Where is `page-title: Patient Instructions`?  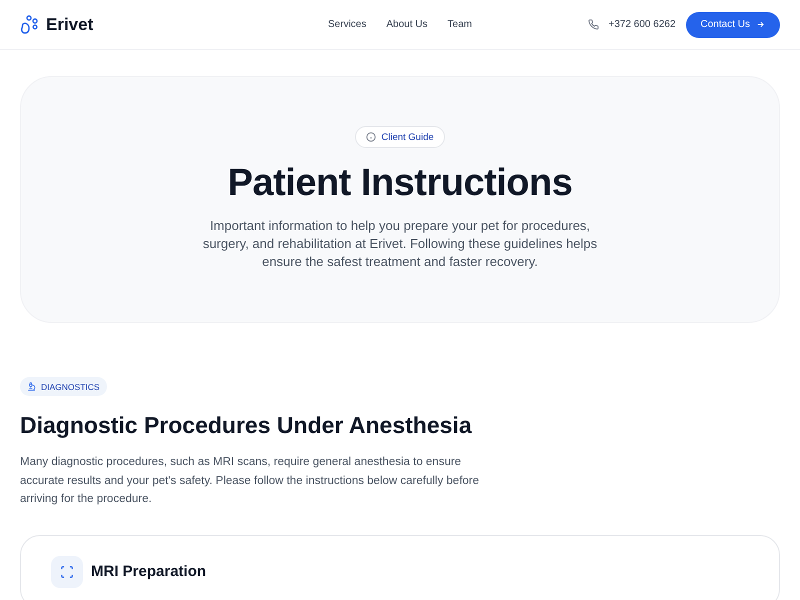 page-title: Patient Instructions is located at coordinates (400, 183).